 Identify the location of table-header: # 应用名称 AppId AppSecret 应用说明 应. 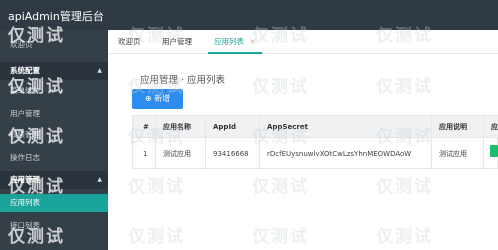
(315, 127).